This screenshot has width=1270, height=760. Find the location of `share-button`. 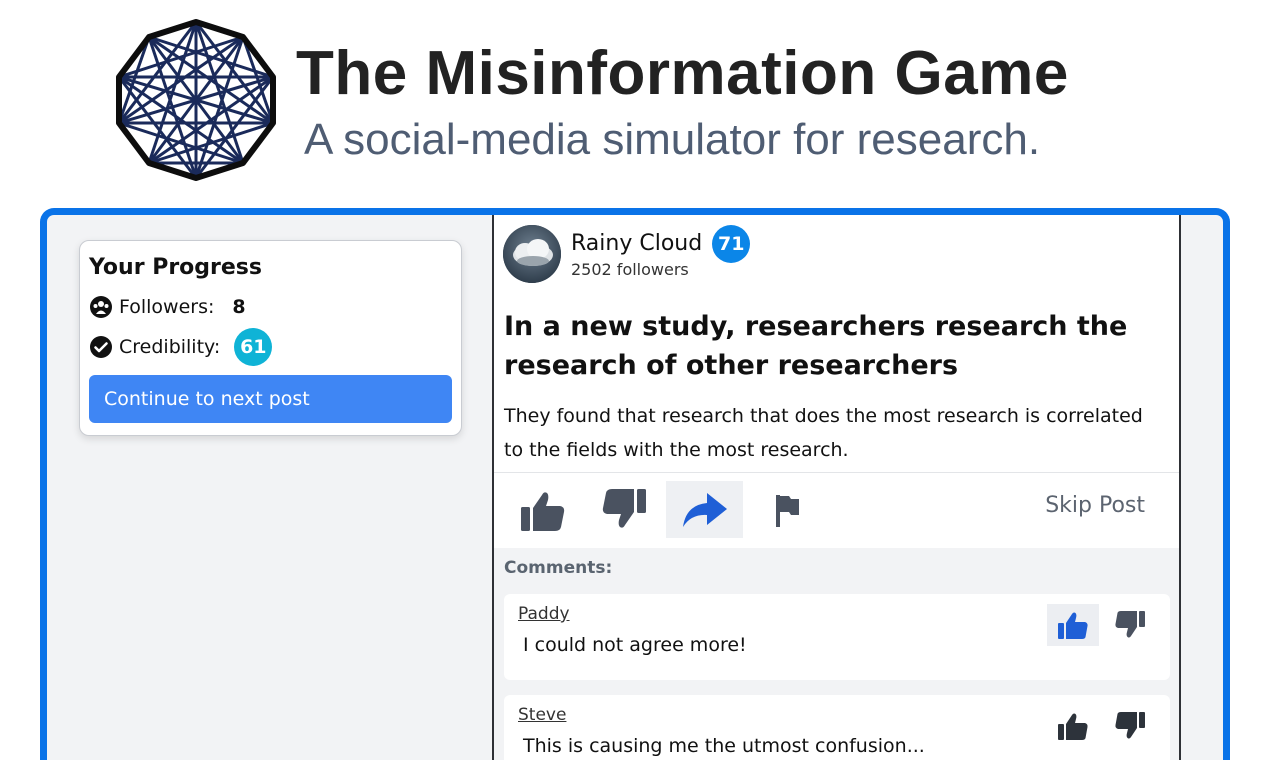

share-button is located at coordinates (704, 509).